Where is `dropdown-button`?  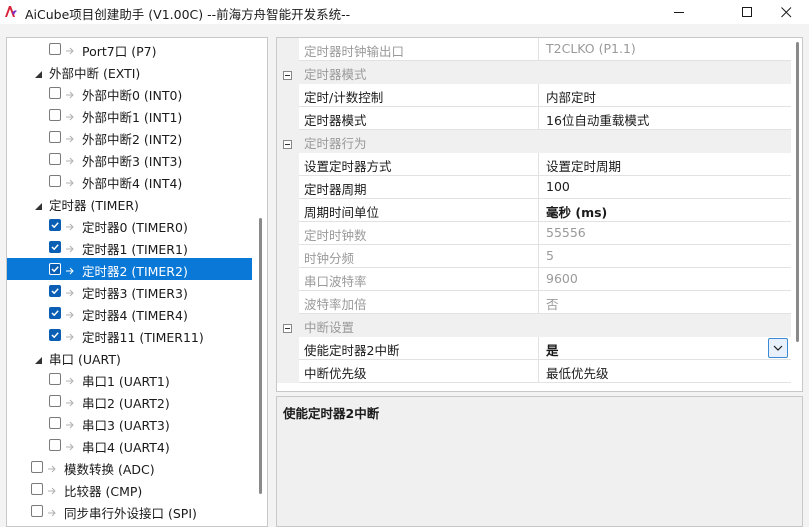 dropdown-button is located at coordinates (778, 348).